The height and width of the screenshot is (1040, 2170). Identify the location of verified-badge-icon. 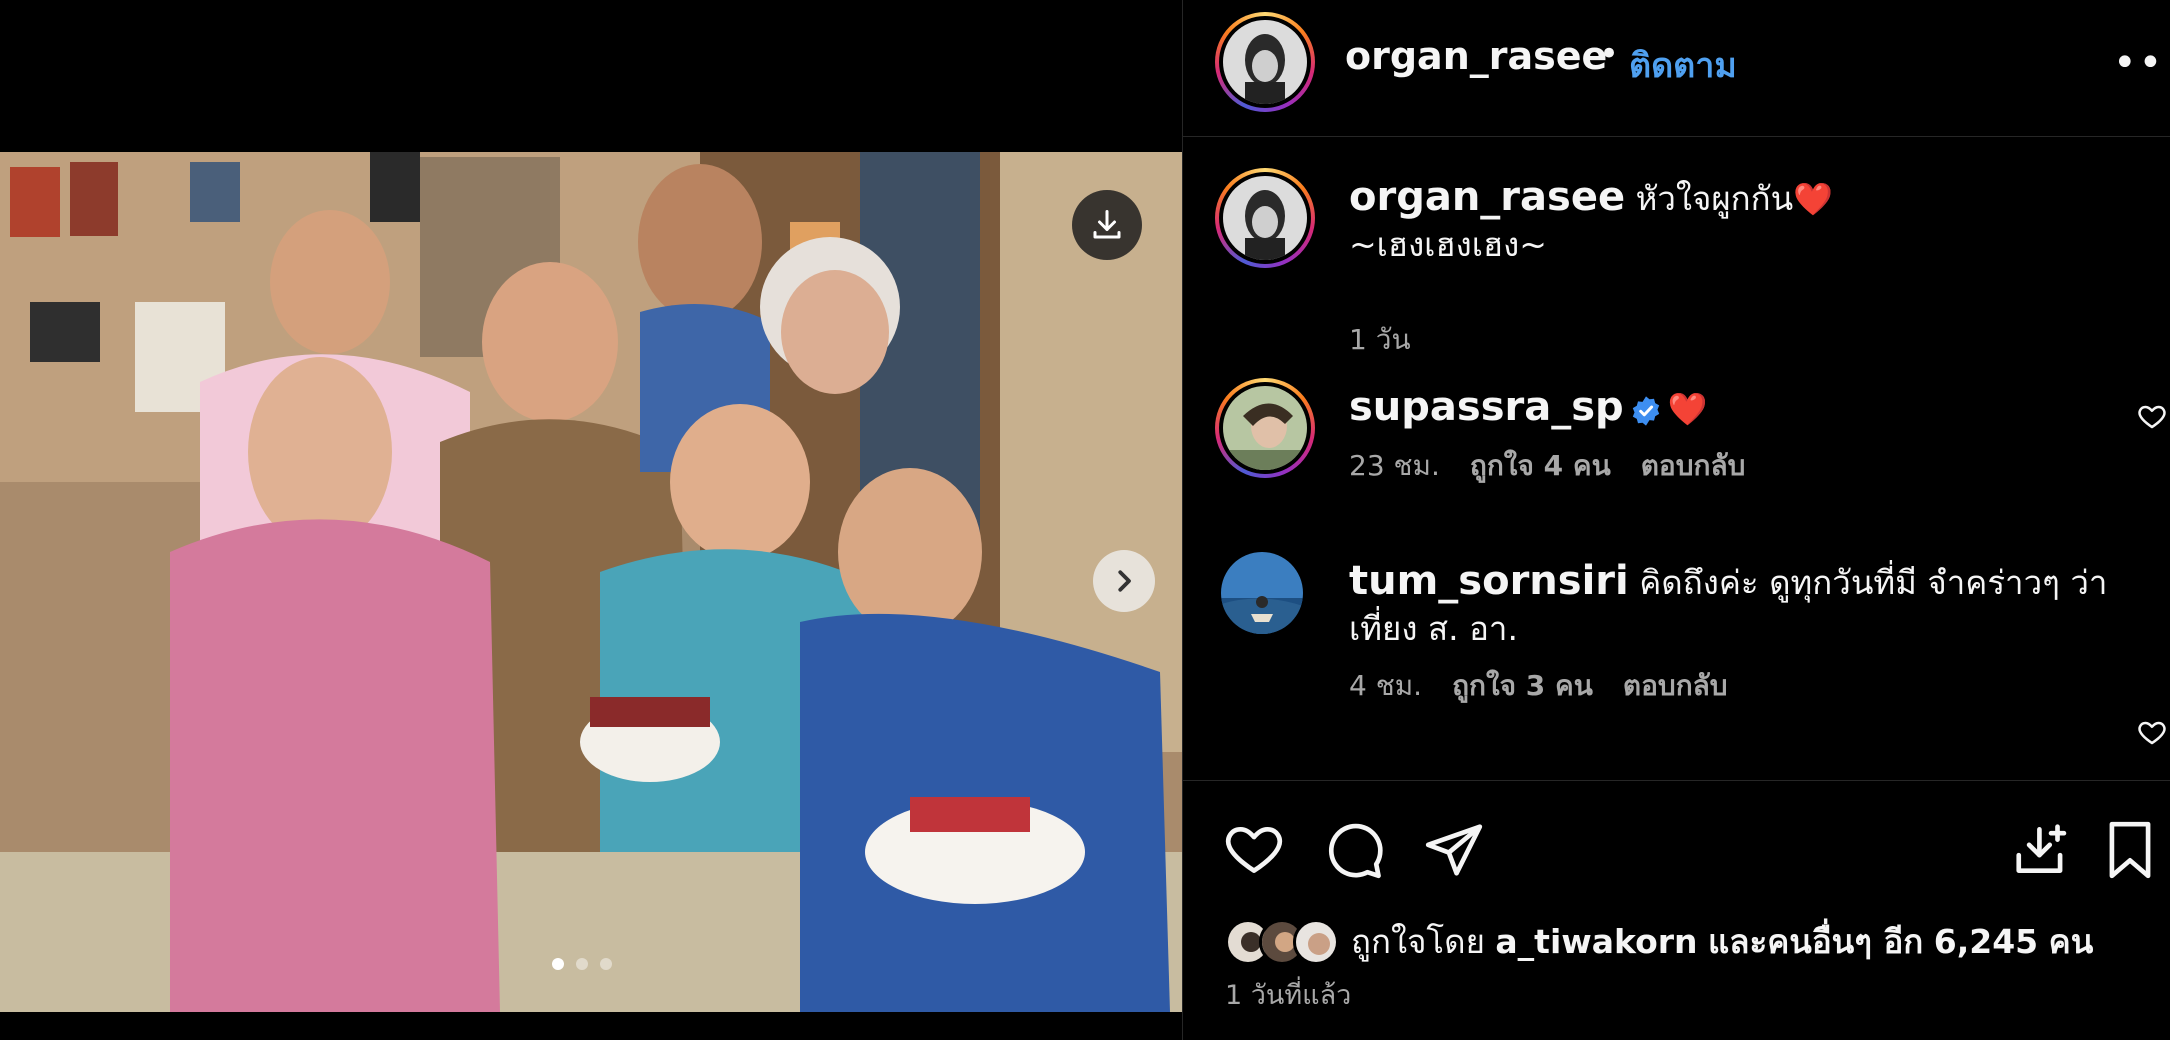
(1645, 410).